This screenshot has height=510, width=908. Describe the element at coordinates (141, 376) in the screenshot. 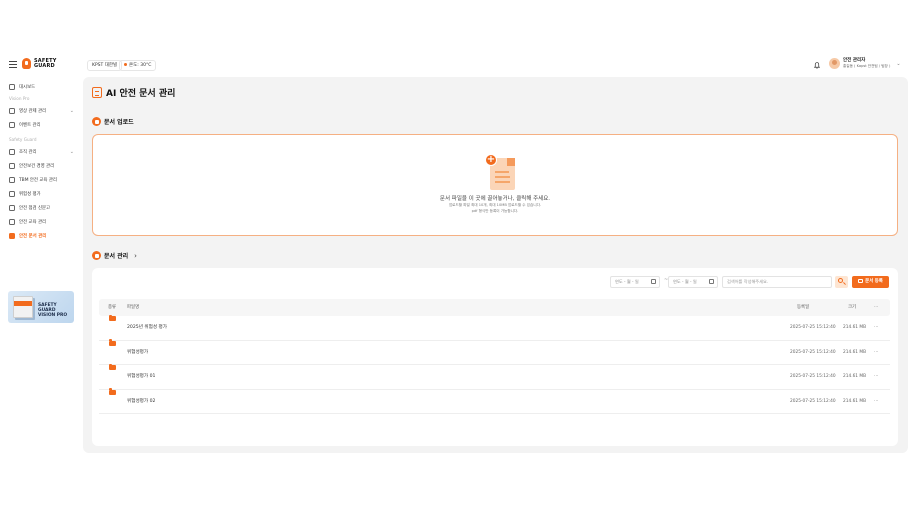

I see `file-name: 위험성평가 01` at that location.